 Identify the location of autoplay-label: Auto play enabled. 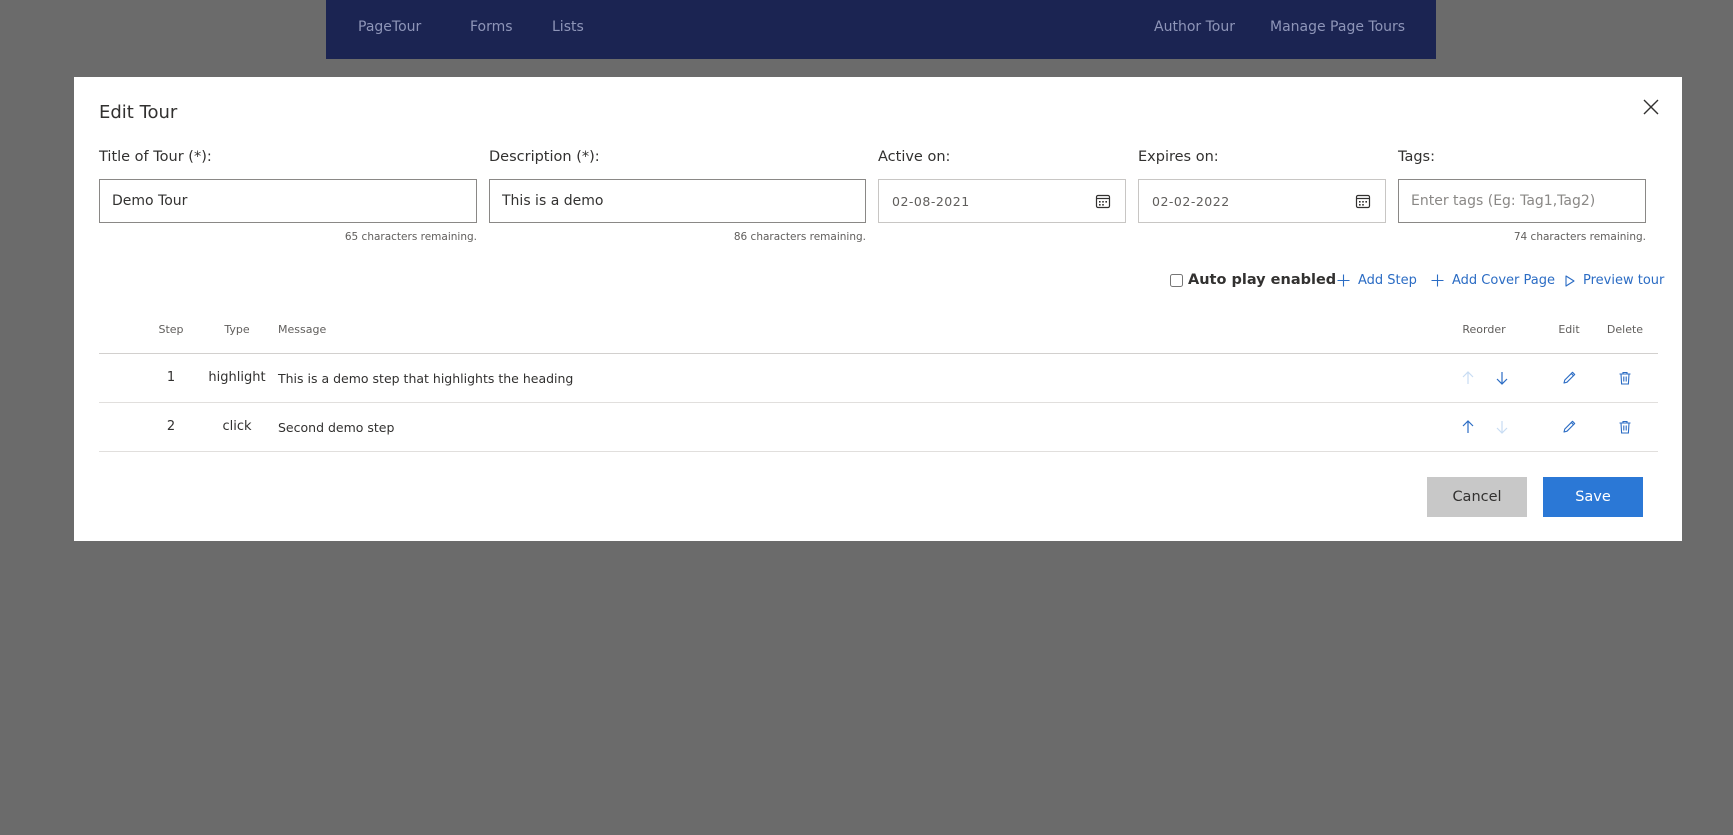
(1262, 280).